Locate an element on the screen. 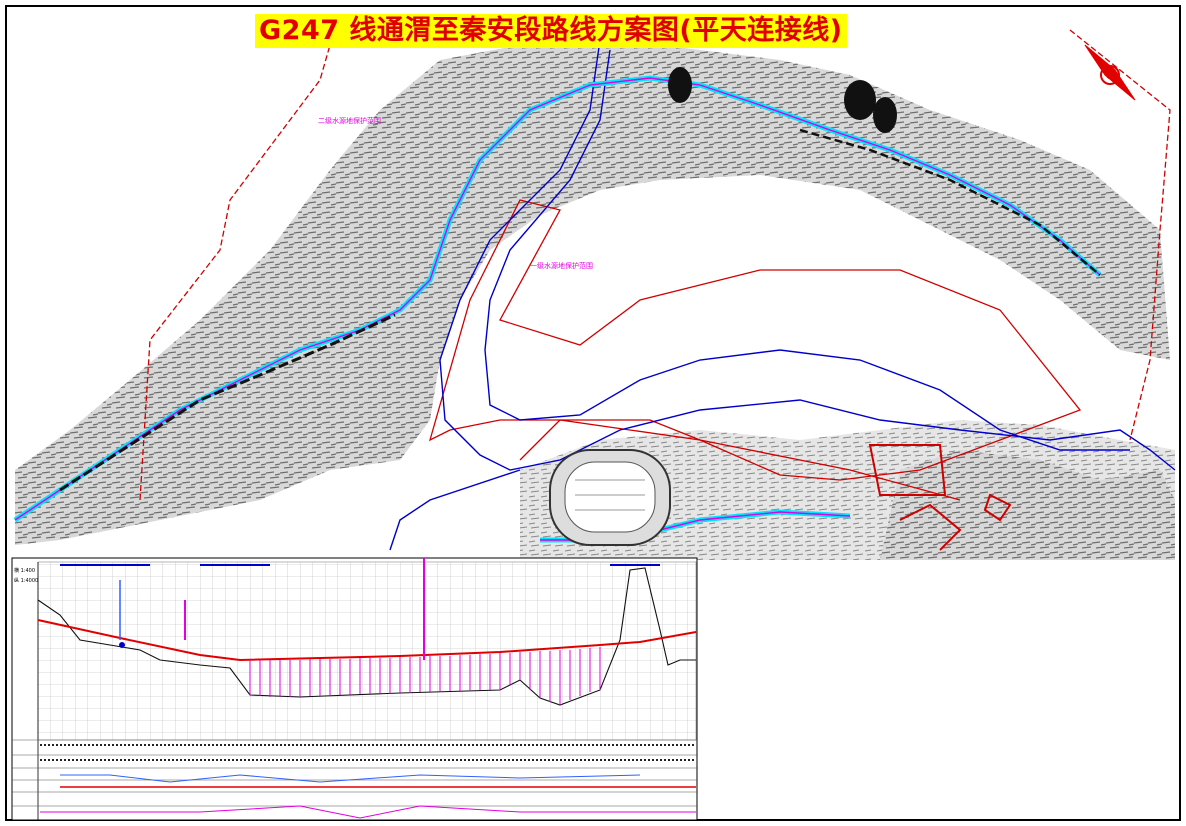 The width and height of the screenshot is (1186, 826). page-title: G247 线通渭至秦安段路线方案图(平天连接线) is located at coordinates (551, 31).